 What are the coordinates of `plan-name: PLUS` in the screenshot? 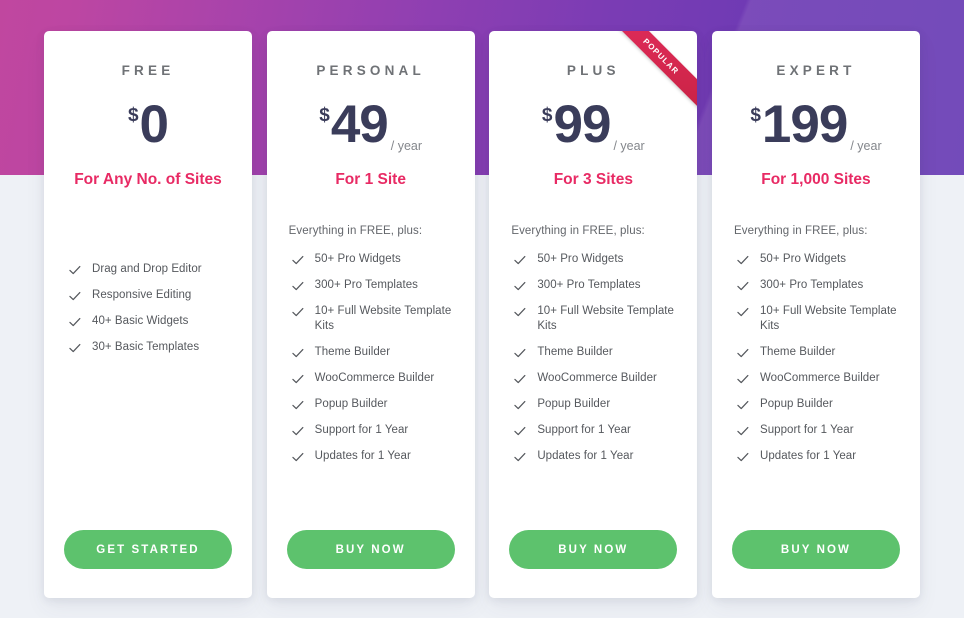 It's located at (593, 70).